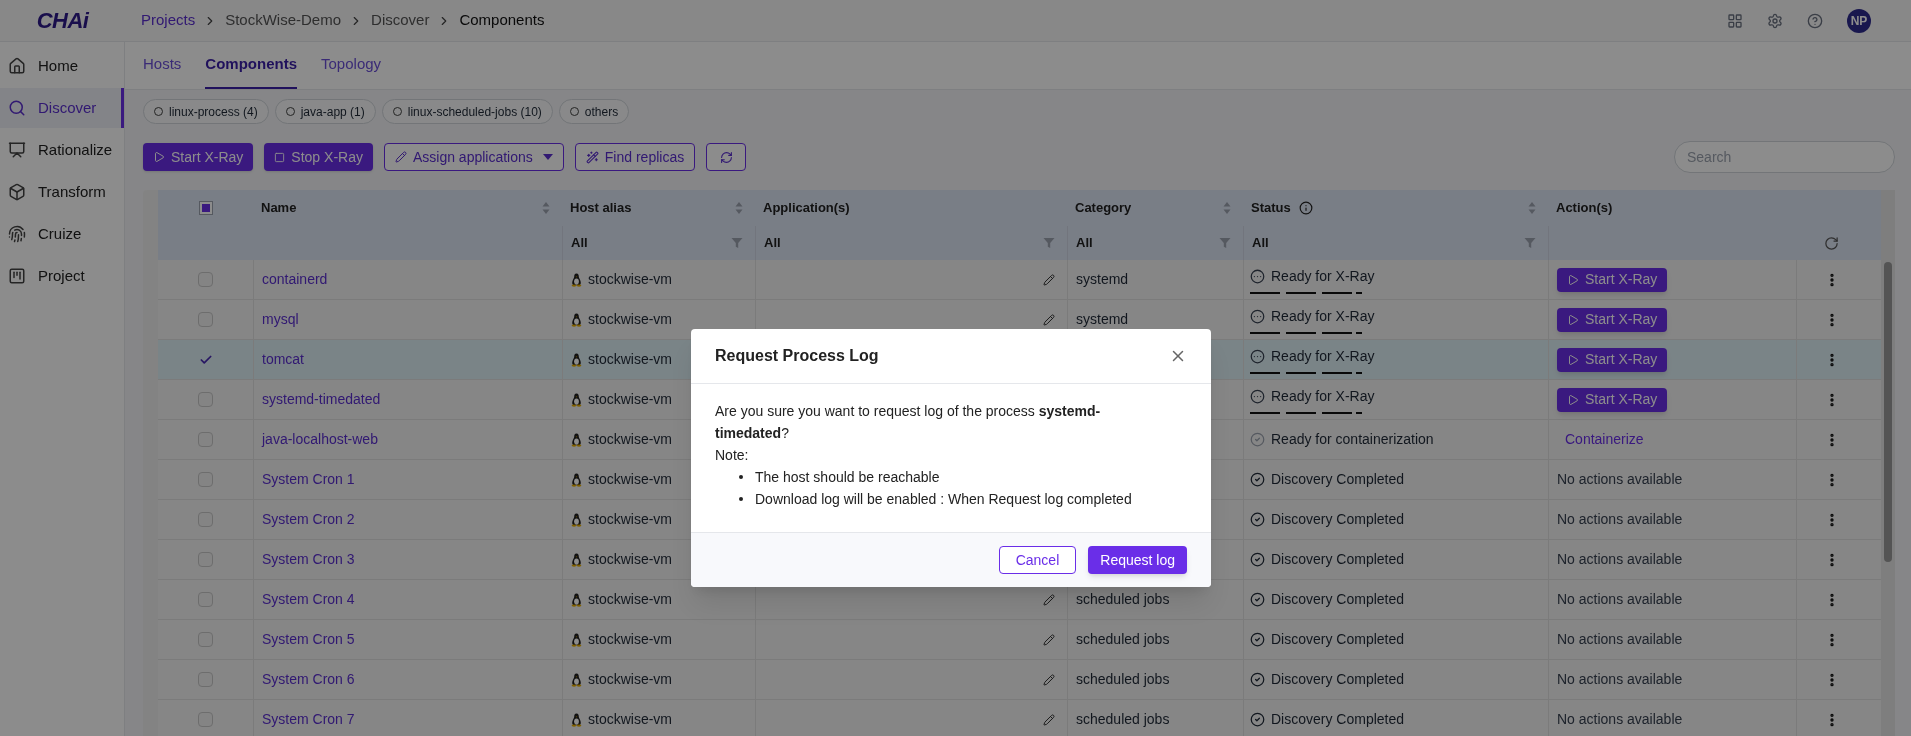 This screenshot has width=1911, height=736. What do you see at coordinates (908, 422) in the screenshot?
I see `dialog-message: Are you sure you want to request log of the process systemd-timedated?` at bounding box center [908, 422].